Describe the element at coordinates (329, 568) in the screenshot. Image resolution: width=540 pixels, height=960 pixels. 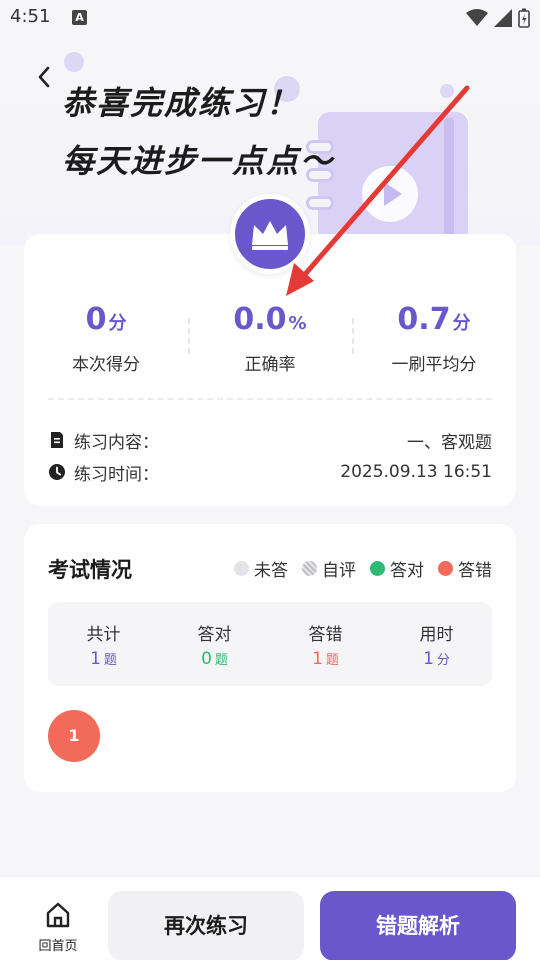
I see `legend-self: 自评` at that location.